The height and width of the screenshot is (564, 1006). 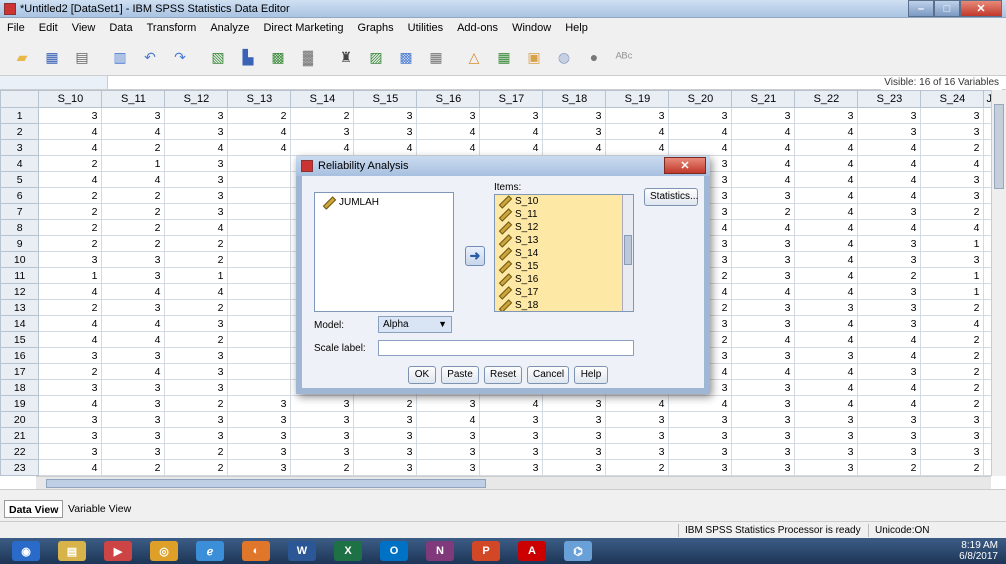 I want to click on paste-button: Paste, so click(x=460, y=375).